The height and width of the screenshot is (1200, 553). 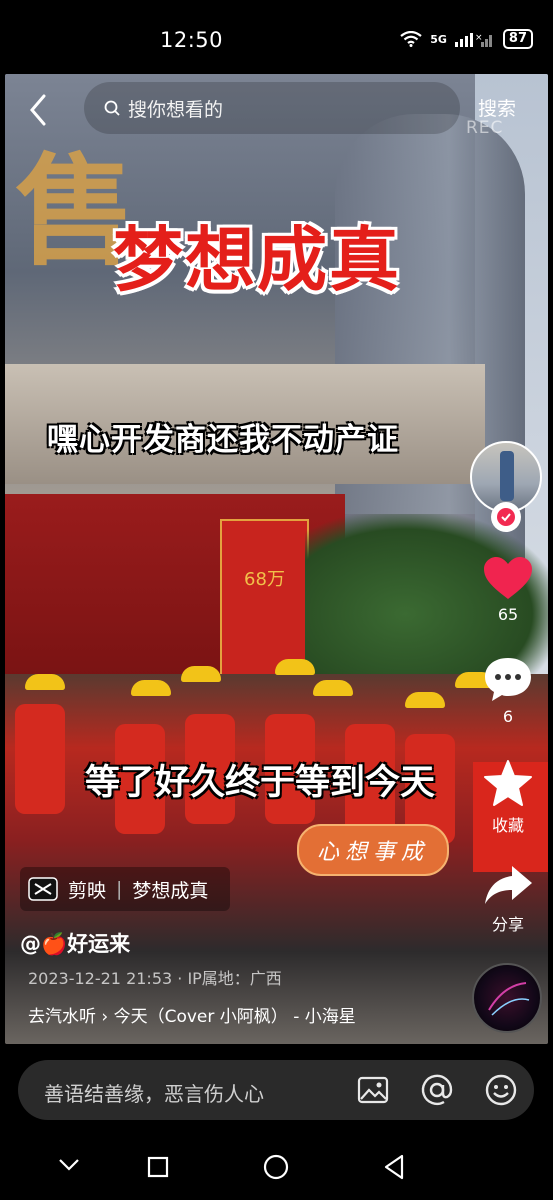 I want to click on status-icons: 5G × 87, so click(x=466, y=39).